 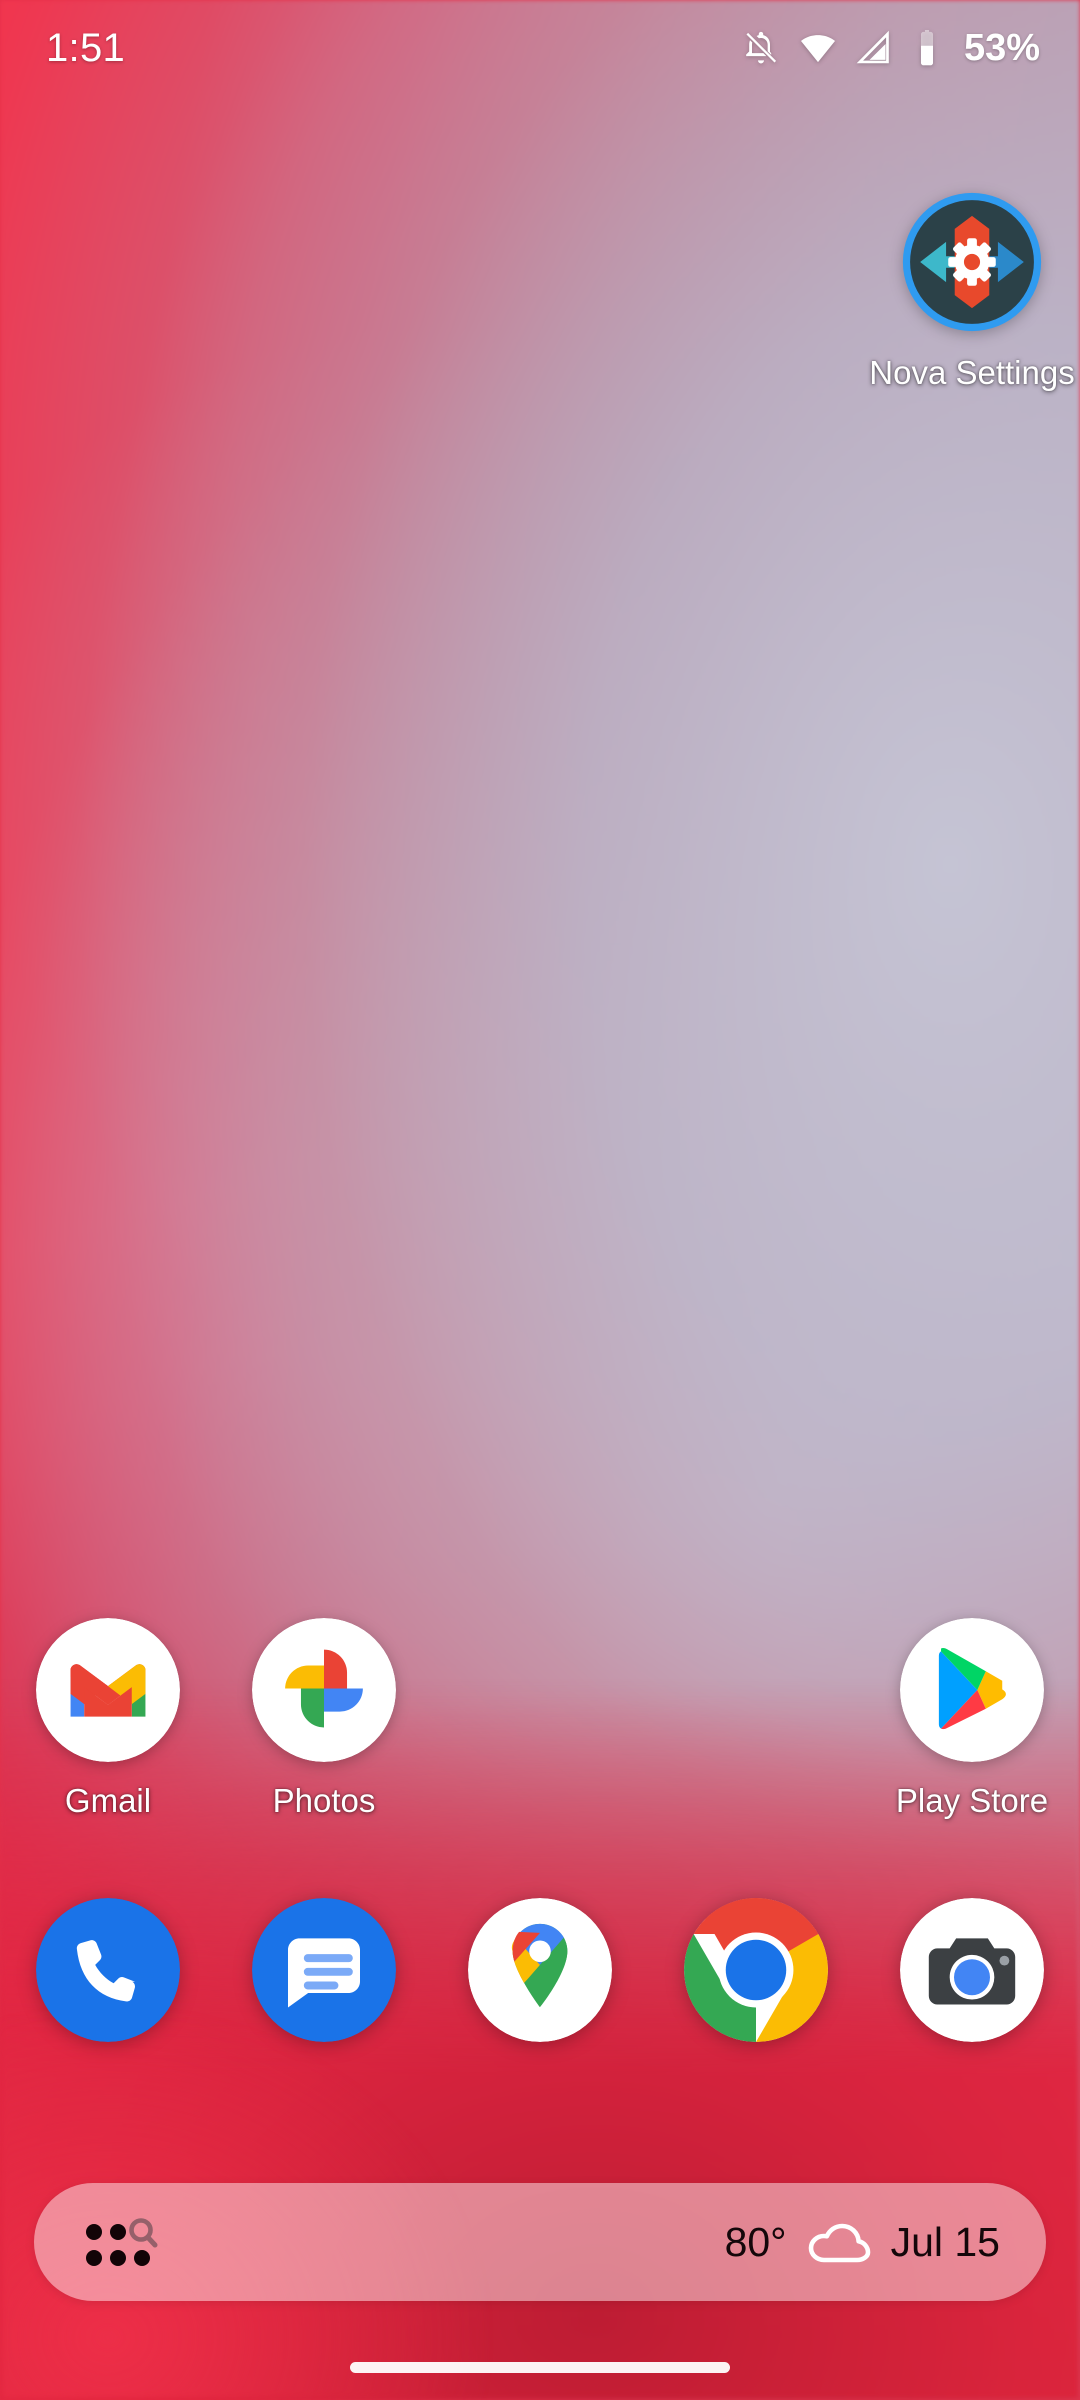 I want to click on navigation-bar, so click(x=540, y=2367).